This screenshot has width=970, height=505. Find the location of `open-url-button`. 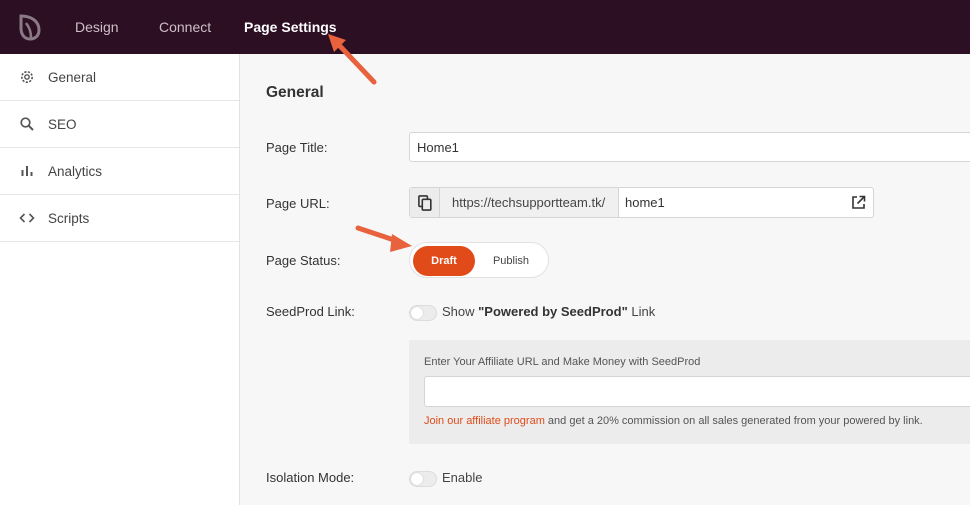

open-url-button is located at coordinates (858, 202).